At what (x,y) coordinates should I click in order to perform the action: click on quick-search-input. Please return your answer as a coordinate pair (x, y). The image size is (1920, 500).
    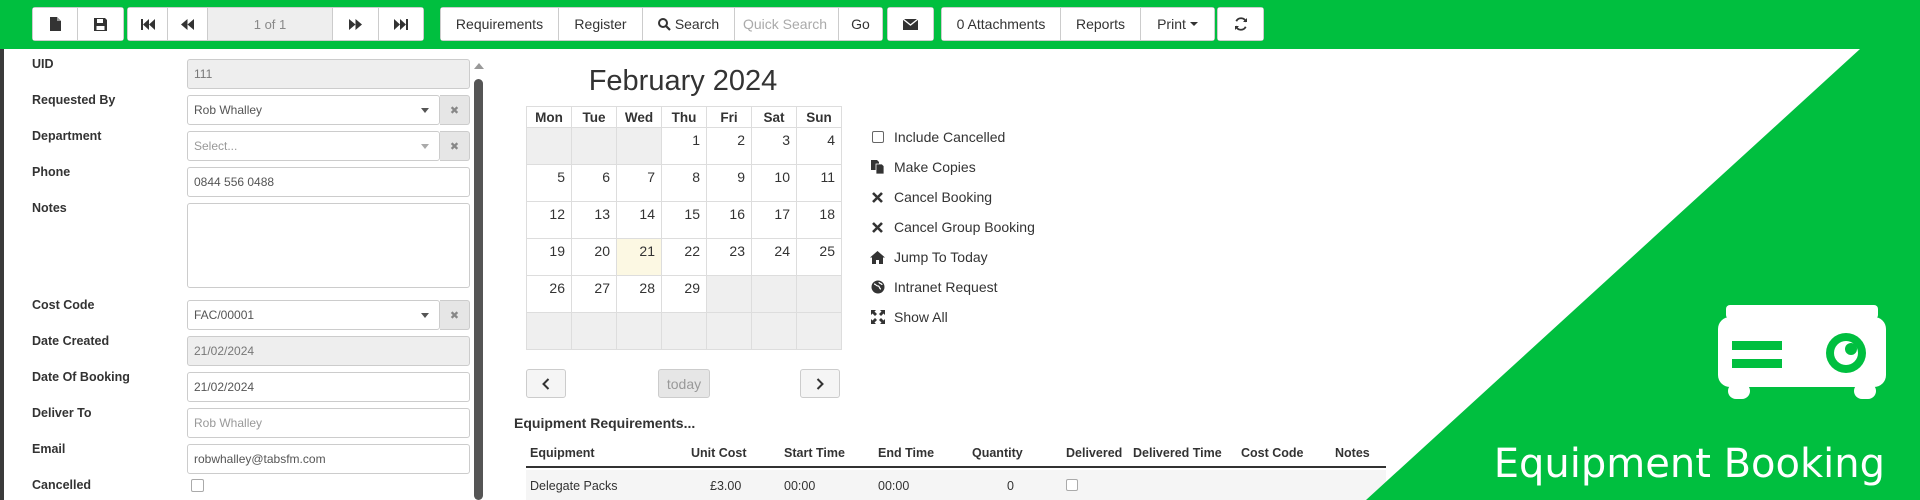
    Looking at the image, I should click on (787, 24).